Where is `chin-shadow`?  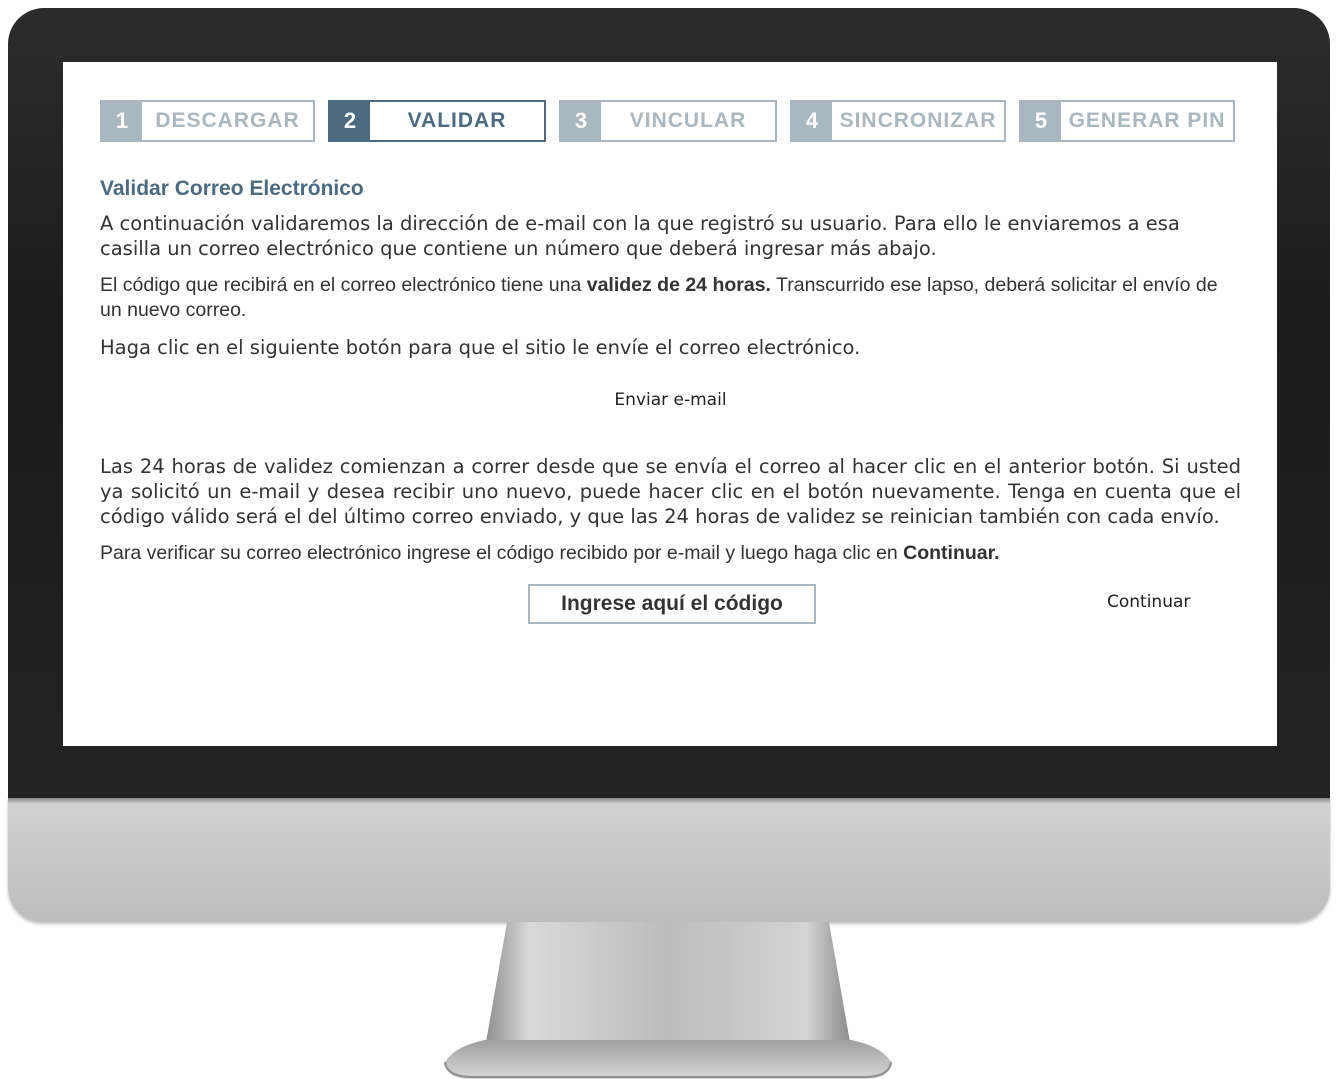
chin-shadow is located at coordinates (669, 801).